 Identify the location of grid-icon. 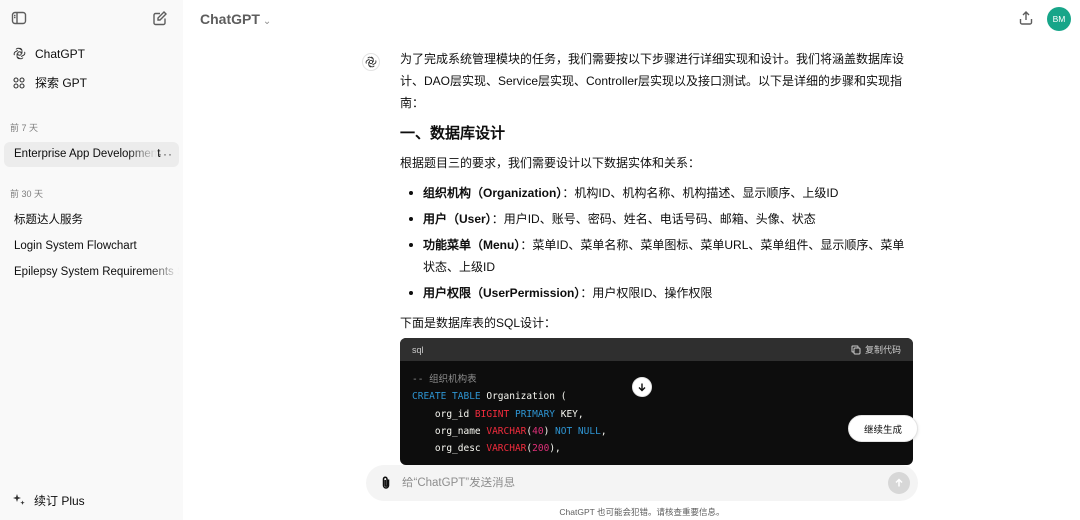
(19, 83).